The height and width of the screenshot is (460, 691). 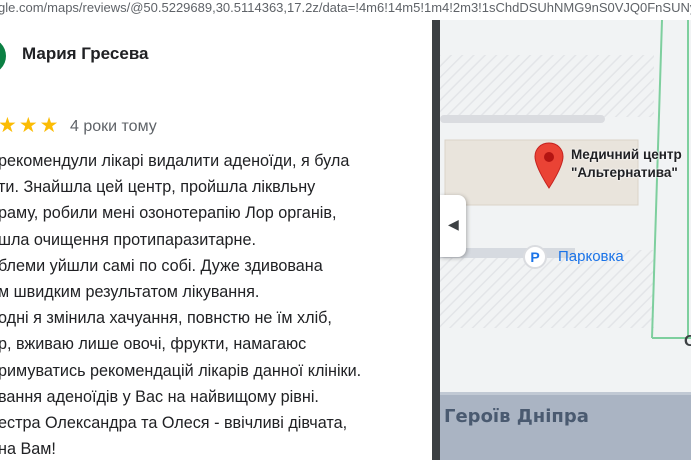 I want to click on chevron-left-icon: ◀, so click(x=453, y=224).